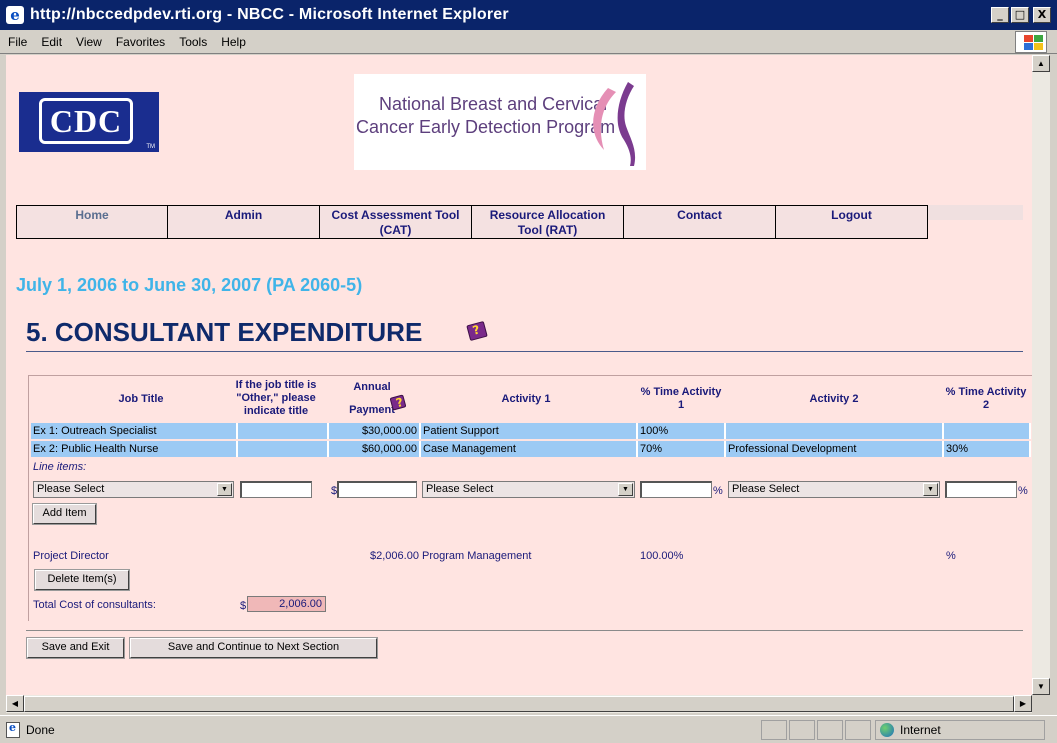  What do you see at coordinates (150, 147) in the screenshot?
I see `cdc-logo-tm: TM` at bounding box center [150, 147].